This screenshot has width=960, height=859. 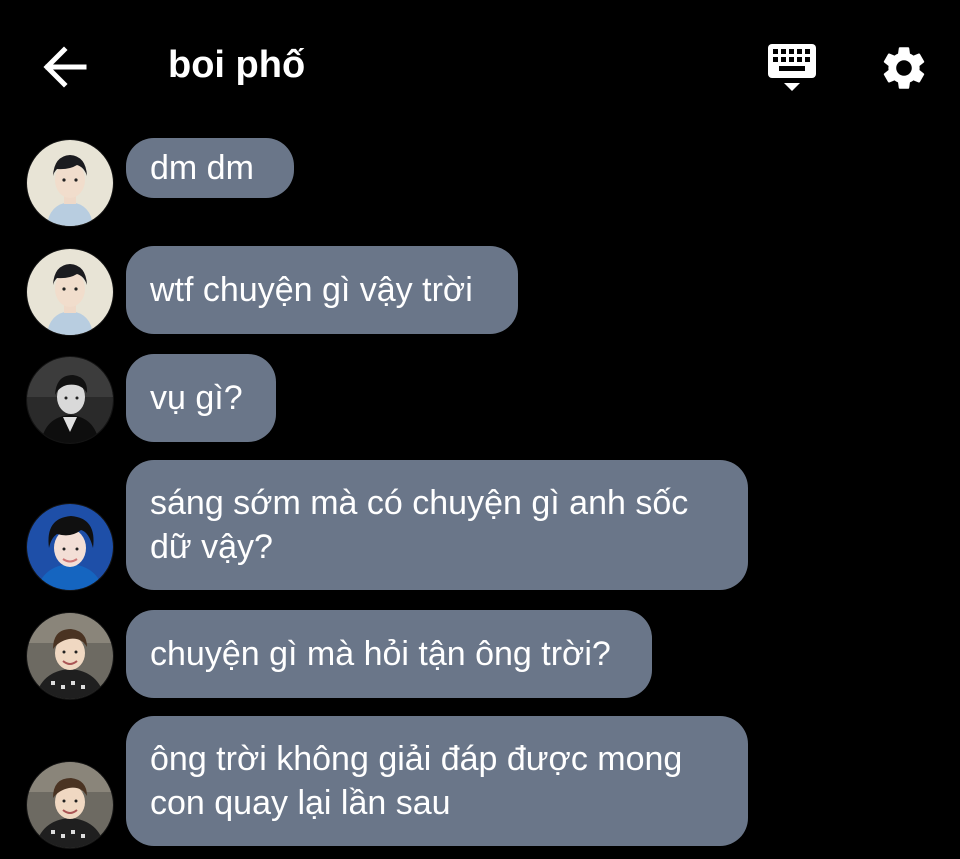 I want to click on message-row: wtf chuyện gì vậy trời, so click(x=480, y=291).